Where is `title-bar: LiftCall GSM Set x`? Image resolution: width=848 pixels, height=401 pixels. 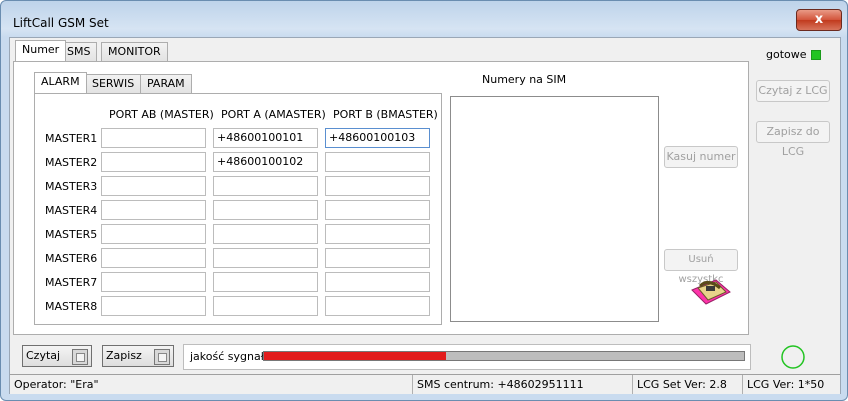
title-bar: LiftCall GSM Set x is located at coordinates (424, 19).